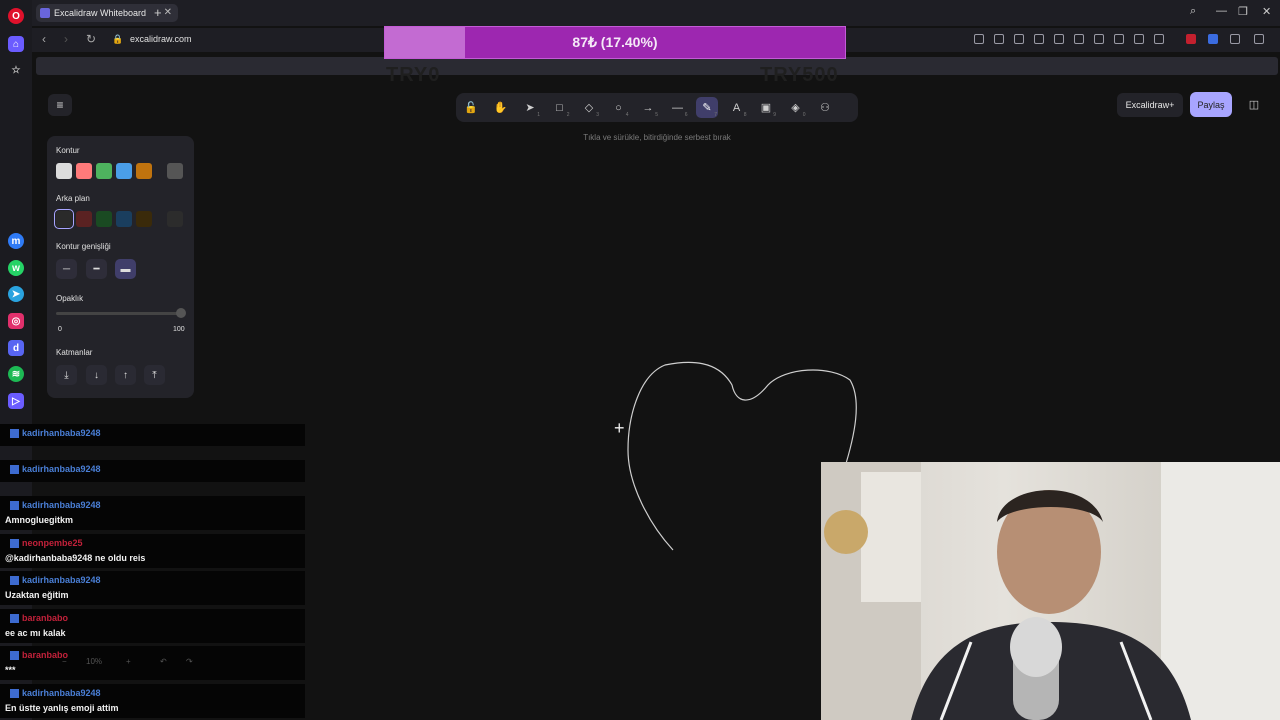  What do you see at coordinates (83, 246) in the screenshot?
I see `stroke-width-label: Kontur genişliği` at bounding box center [83, 246].